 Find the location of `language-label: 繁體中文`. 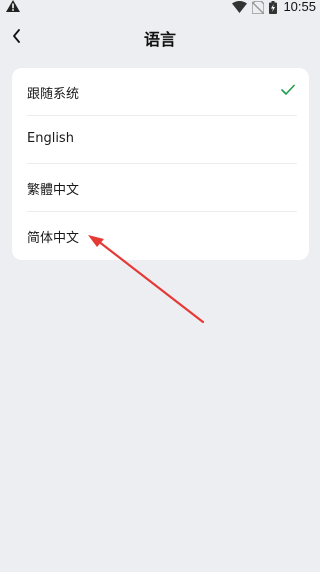

language-label: 繁體中文 is located at coordinates (53, 190).